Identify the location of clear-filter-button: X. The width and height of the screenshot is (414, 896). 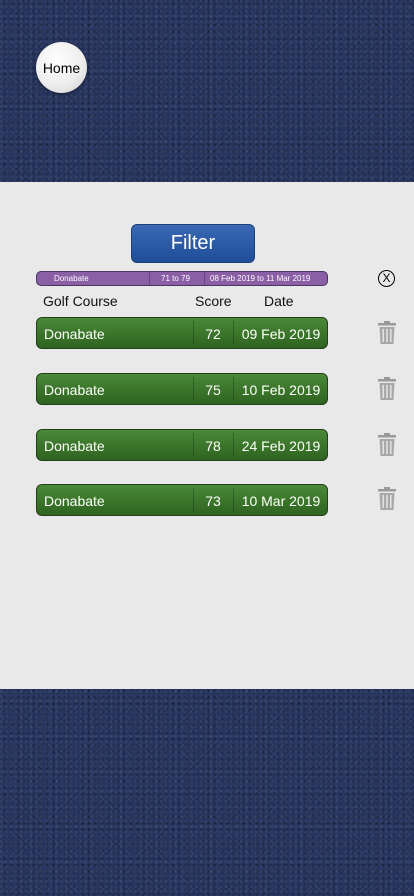
(386, 278).